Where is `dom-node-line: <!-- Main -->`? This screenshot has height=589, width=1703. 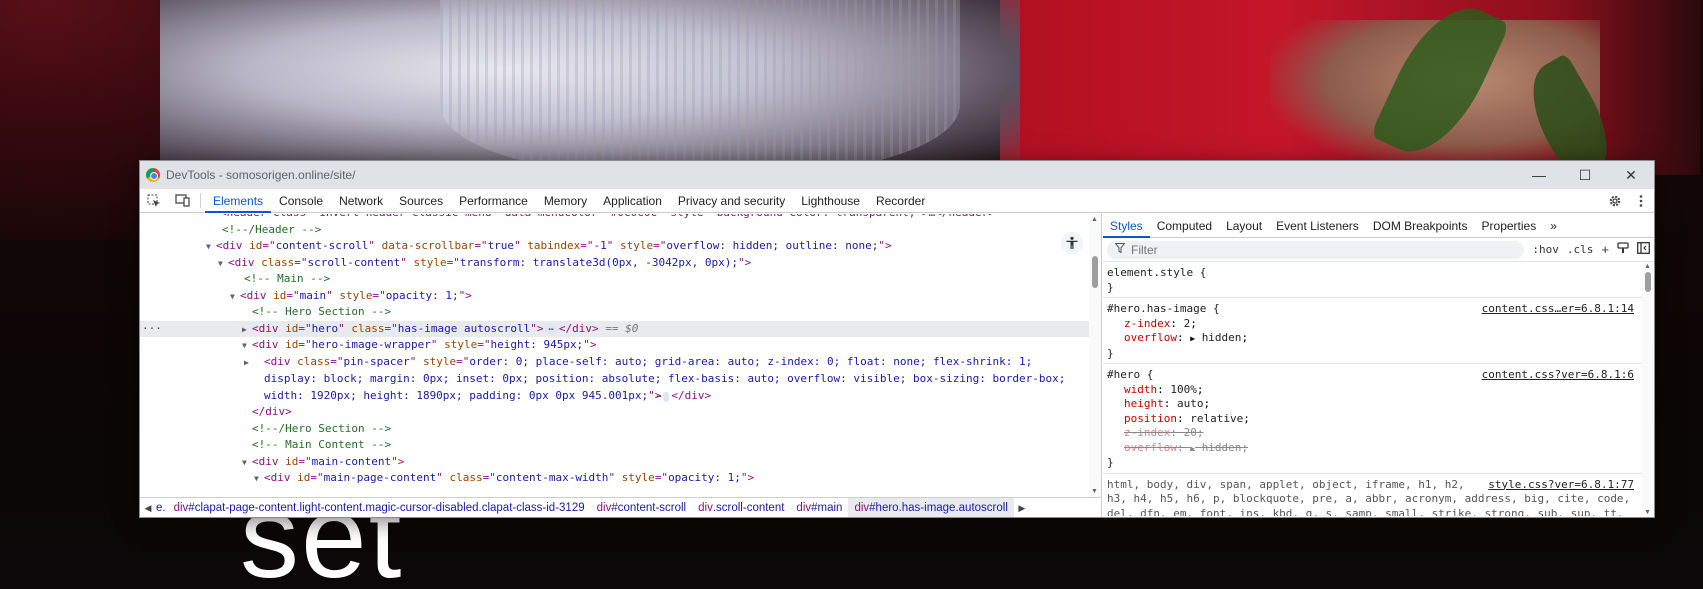
dom-node-line: <!-- Main --> is located at coordinates (614, 279).